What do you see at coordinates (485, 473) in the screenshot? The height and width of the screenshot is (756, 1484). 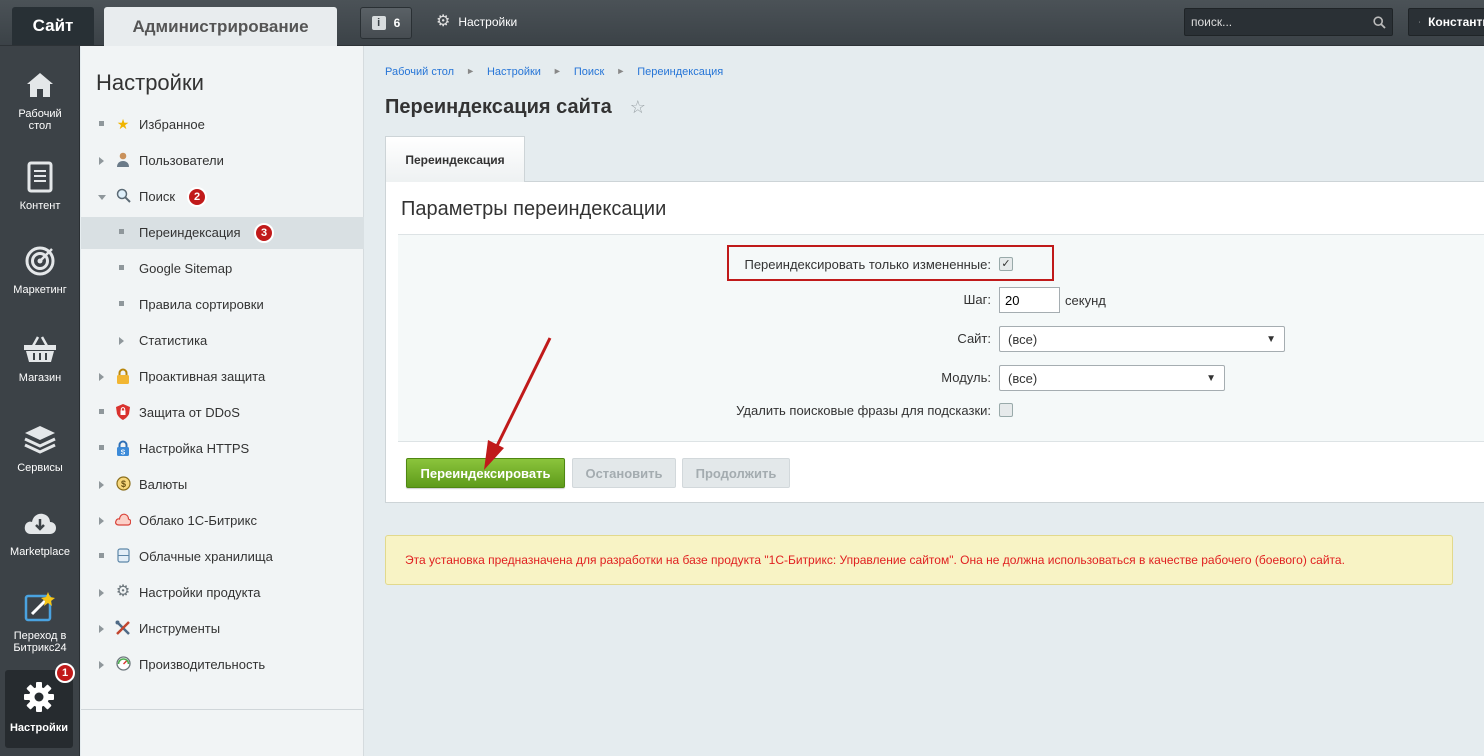 I see `reindex-button: Переиндексировать` at bounding box center [485, 473].